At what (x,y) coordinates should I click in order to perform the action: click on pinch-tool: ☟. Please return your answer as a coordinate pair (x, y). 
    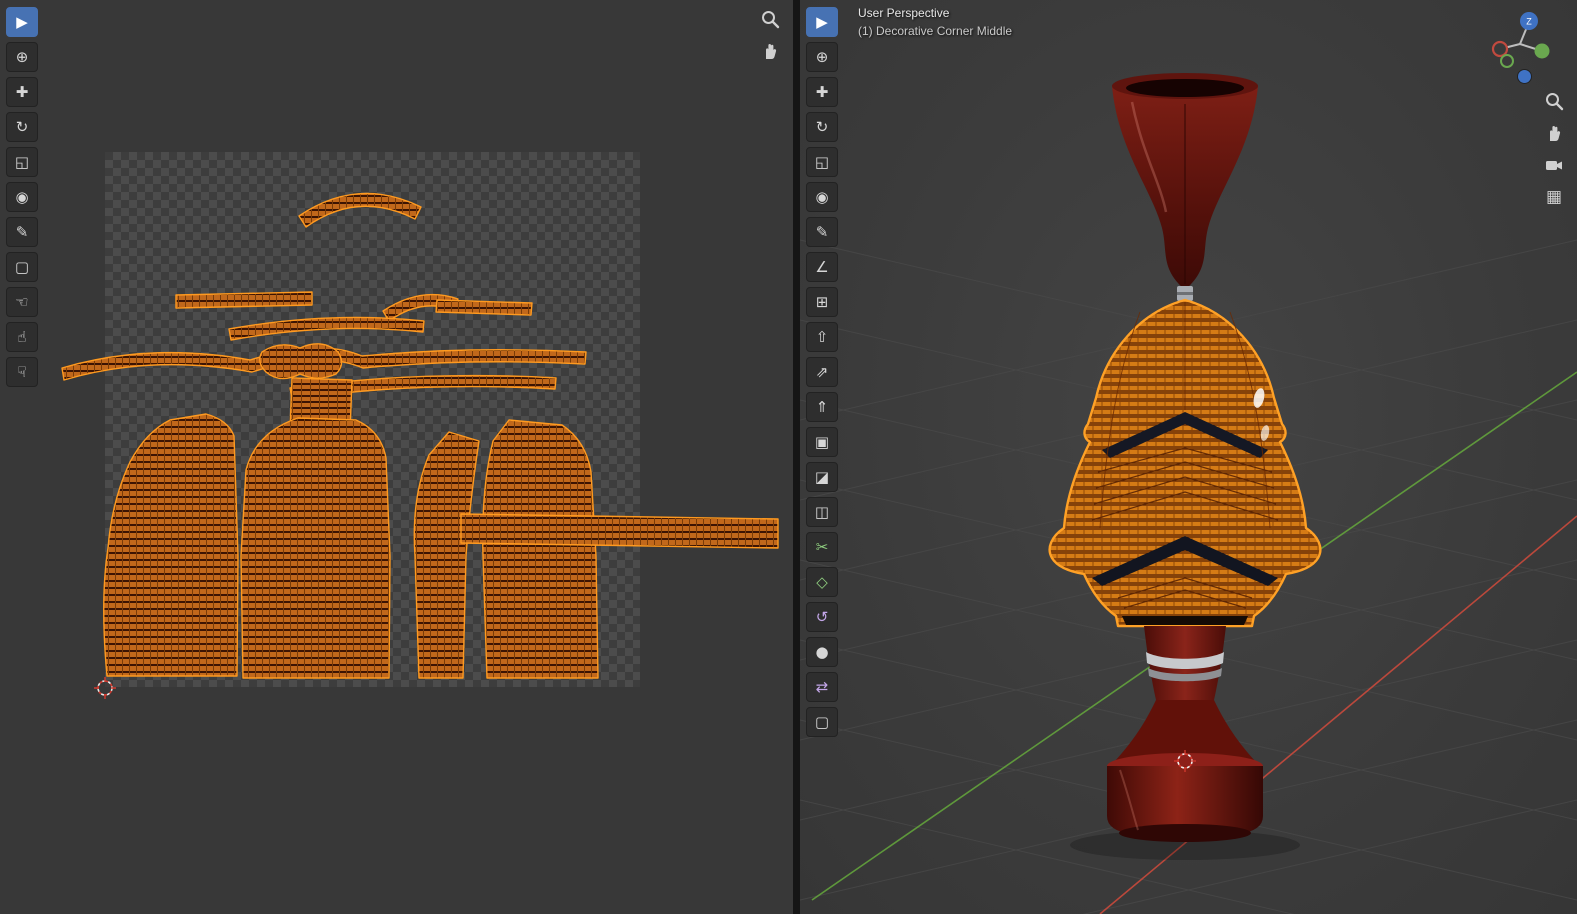
    Looking at the image, I should click on (22, 372).